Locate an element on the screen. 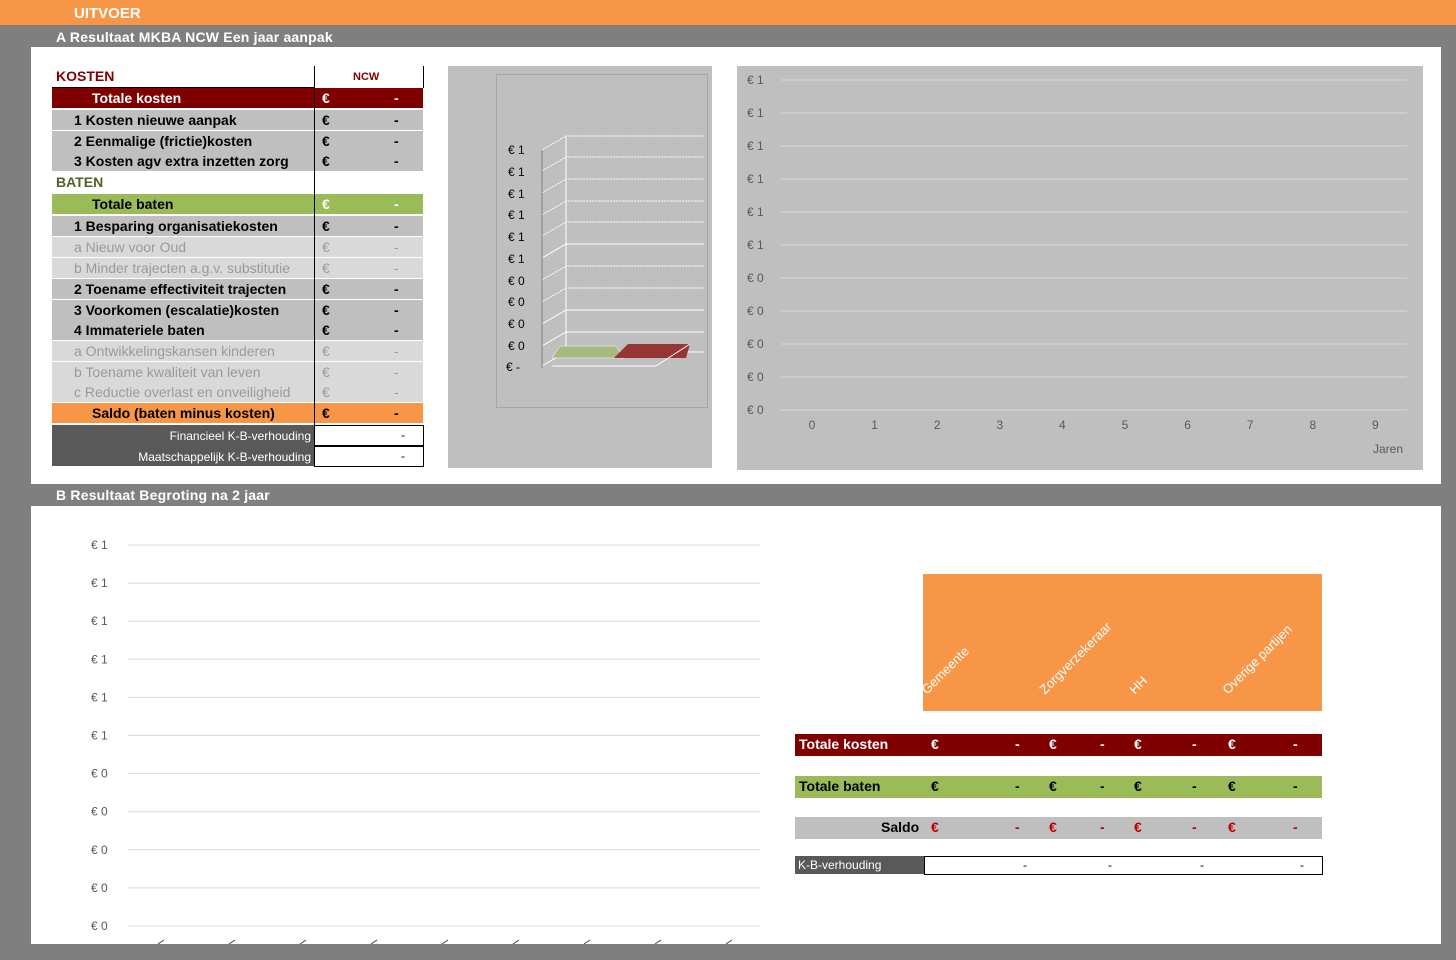 The width and height of the screenshot is (1456, 960). row-toename-effectiviteit: 2 Toename effectiviteit trajecten € - is located at coordinates (237, 289).